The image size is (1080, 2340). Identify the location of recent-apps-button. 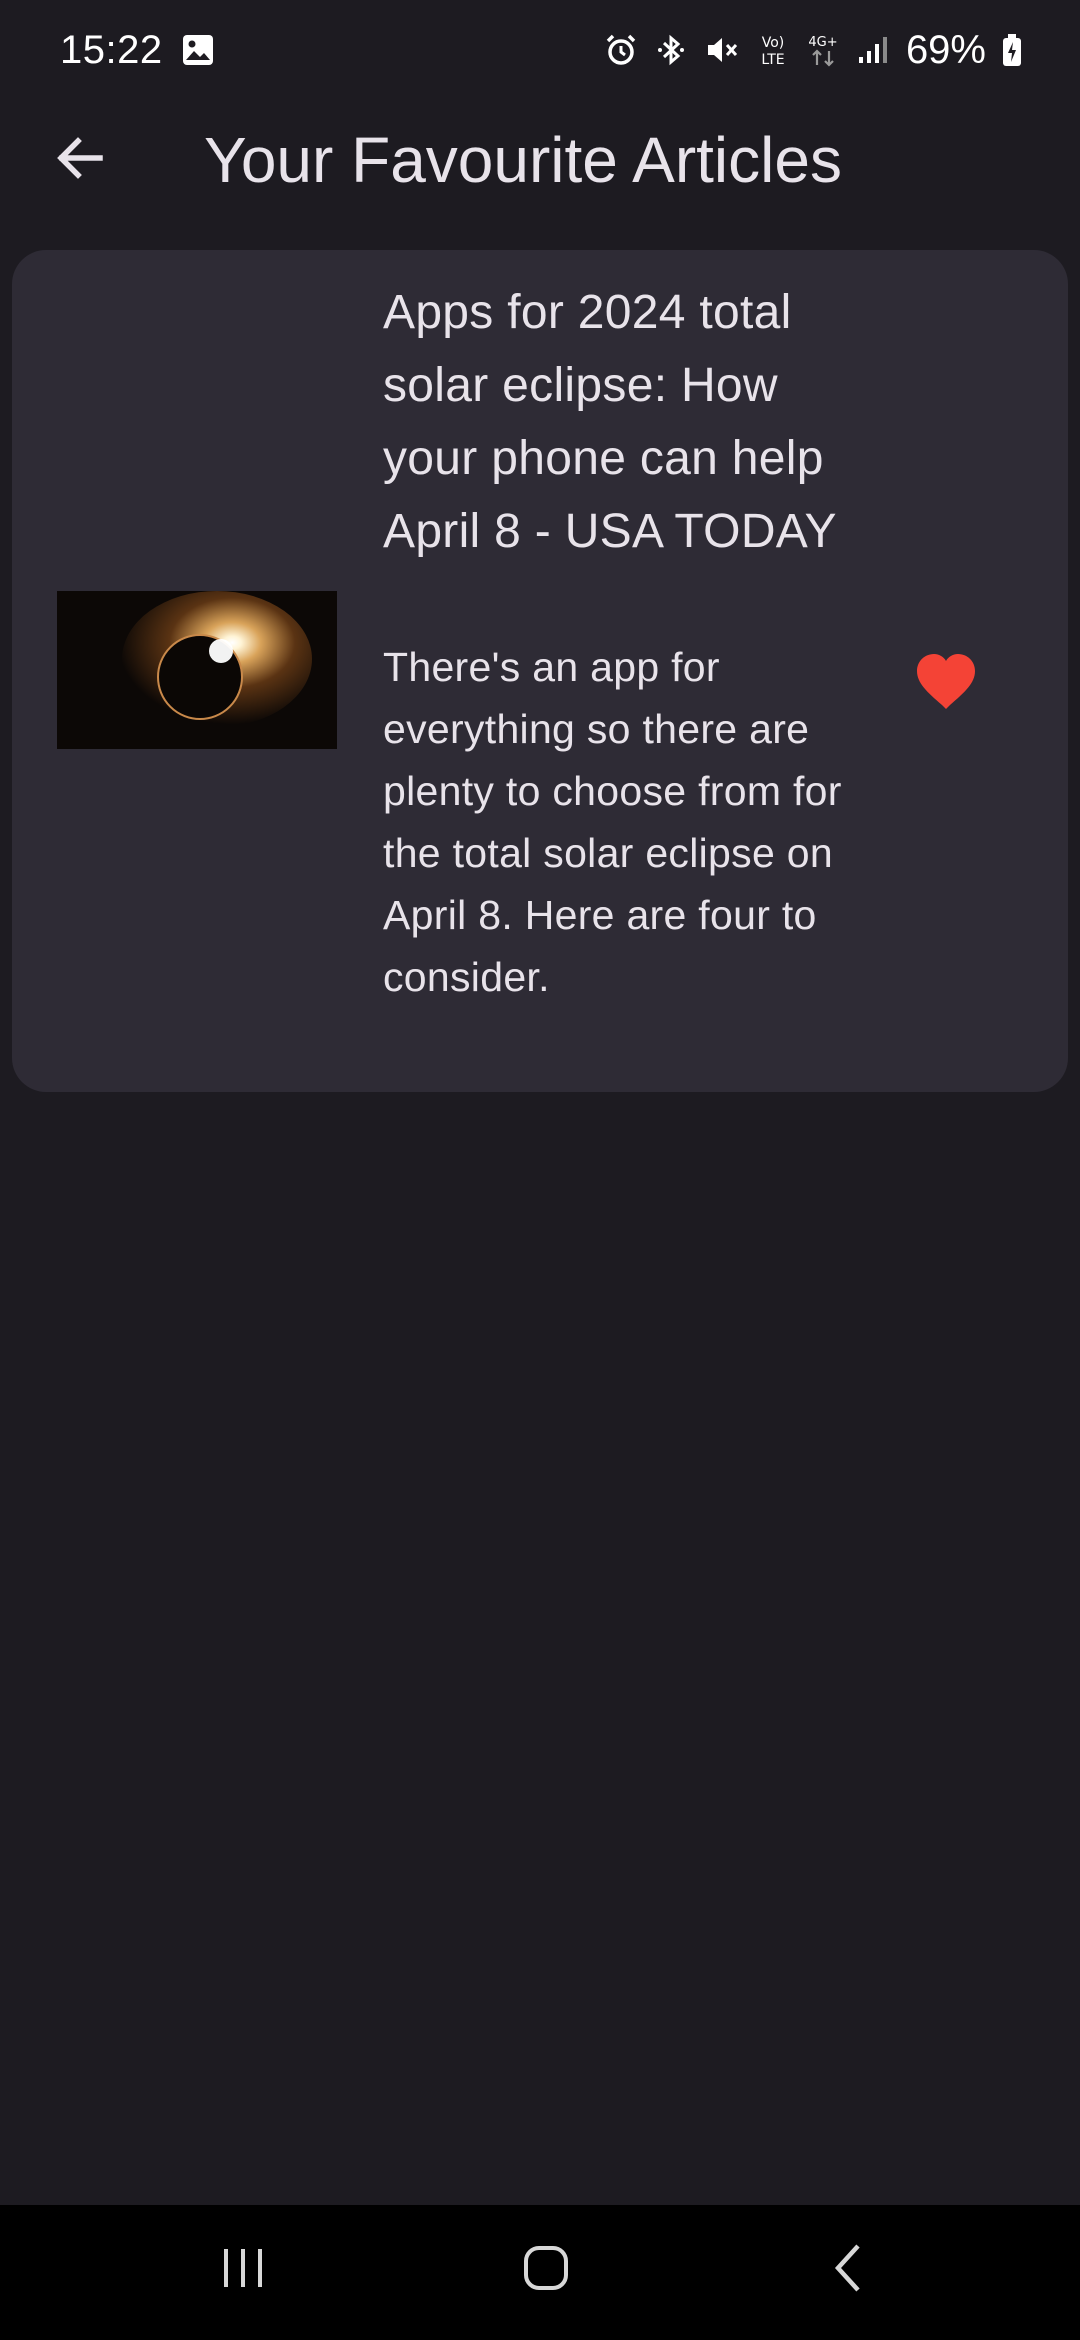
(243, 2270).